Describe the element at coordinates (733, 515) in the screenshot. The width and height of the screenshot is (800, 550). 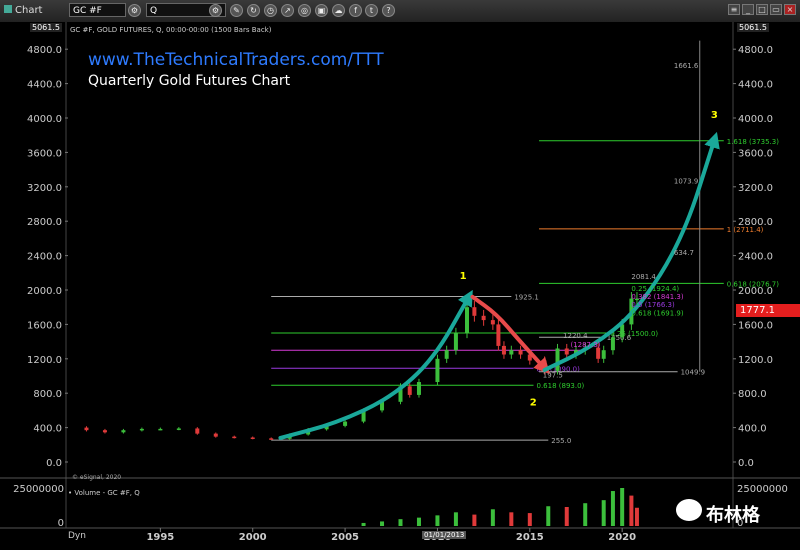
I see `watermark-text: 布林格` at that location.